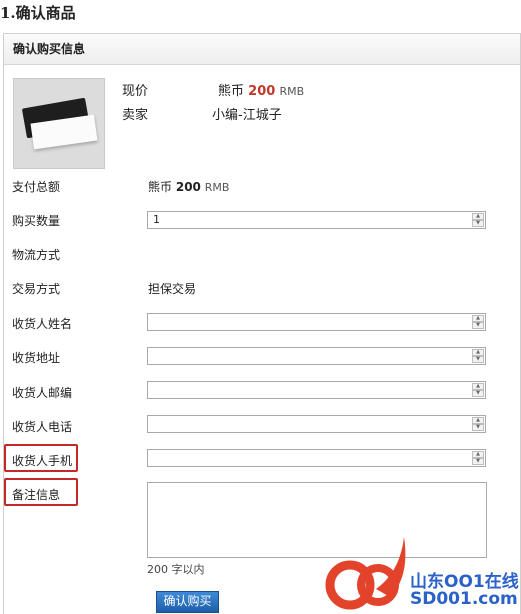 Image resolution: width=521 pixels, height=614 pixels. What do you see at coordinates (59, 123) in the screenshot?
I see `product-image` at bounding box center [59, 123].